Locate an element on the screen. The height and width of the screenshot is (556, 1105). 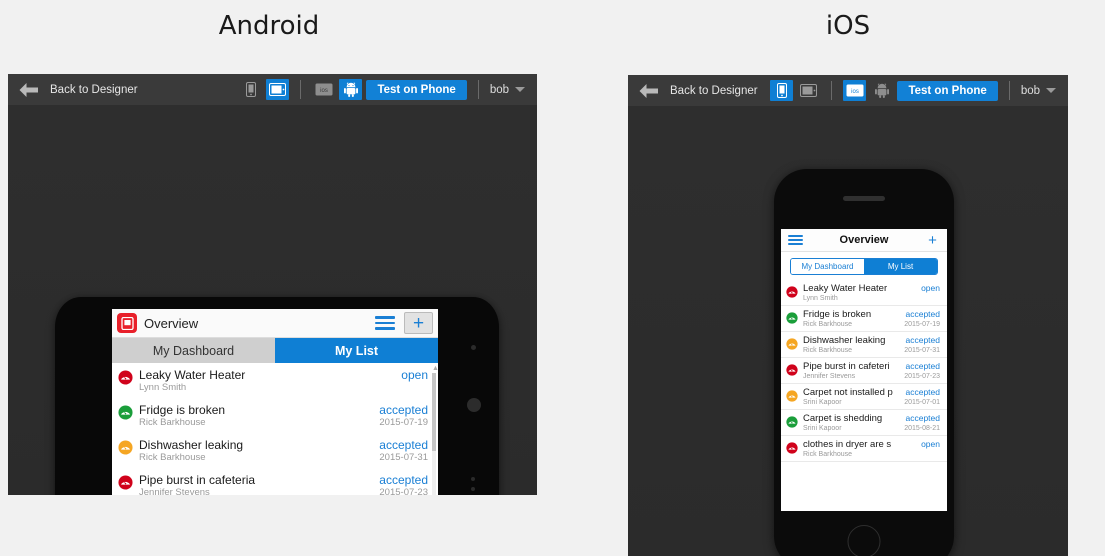
svg-text: ios is located at coordinates (855, 92).